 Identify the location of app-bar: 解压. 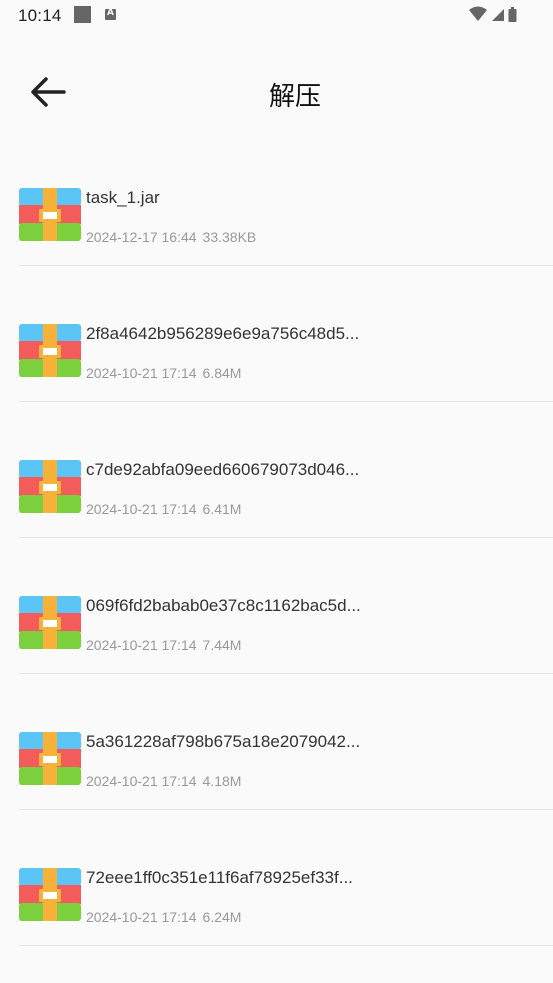
(276, 92).